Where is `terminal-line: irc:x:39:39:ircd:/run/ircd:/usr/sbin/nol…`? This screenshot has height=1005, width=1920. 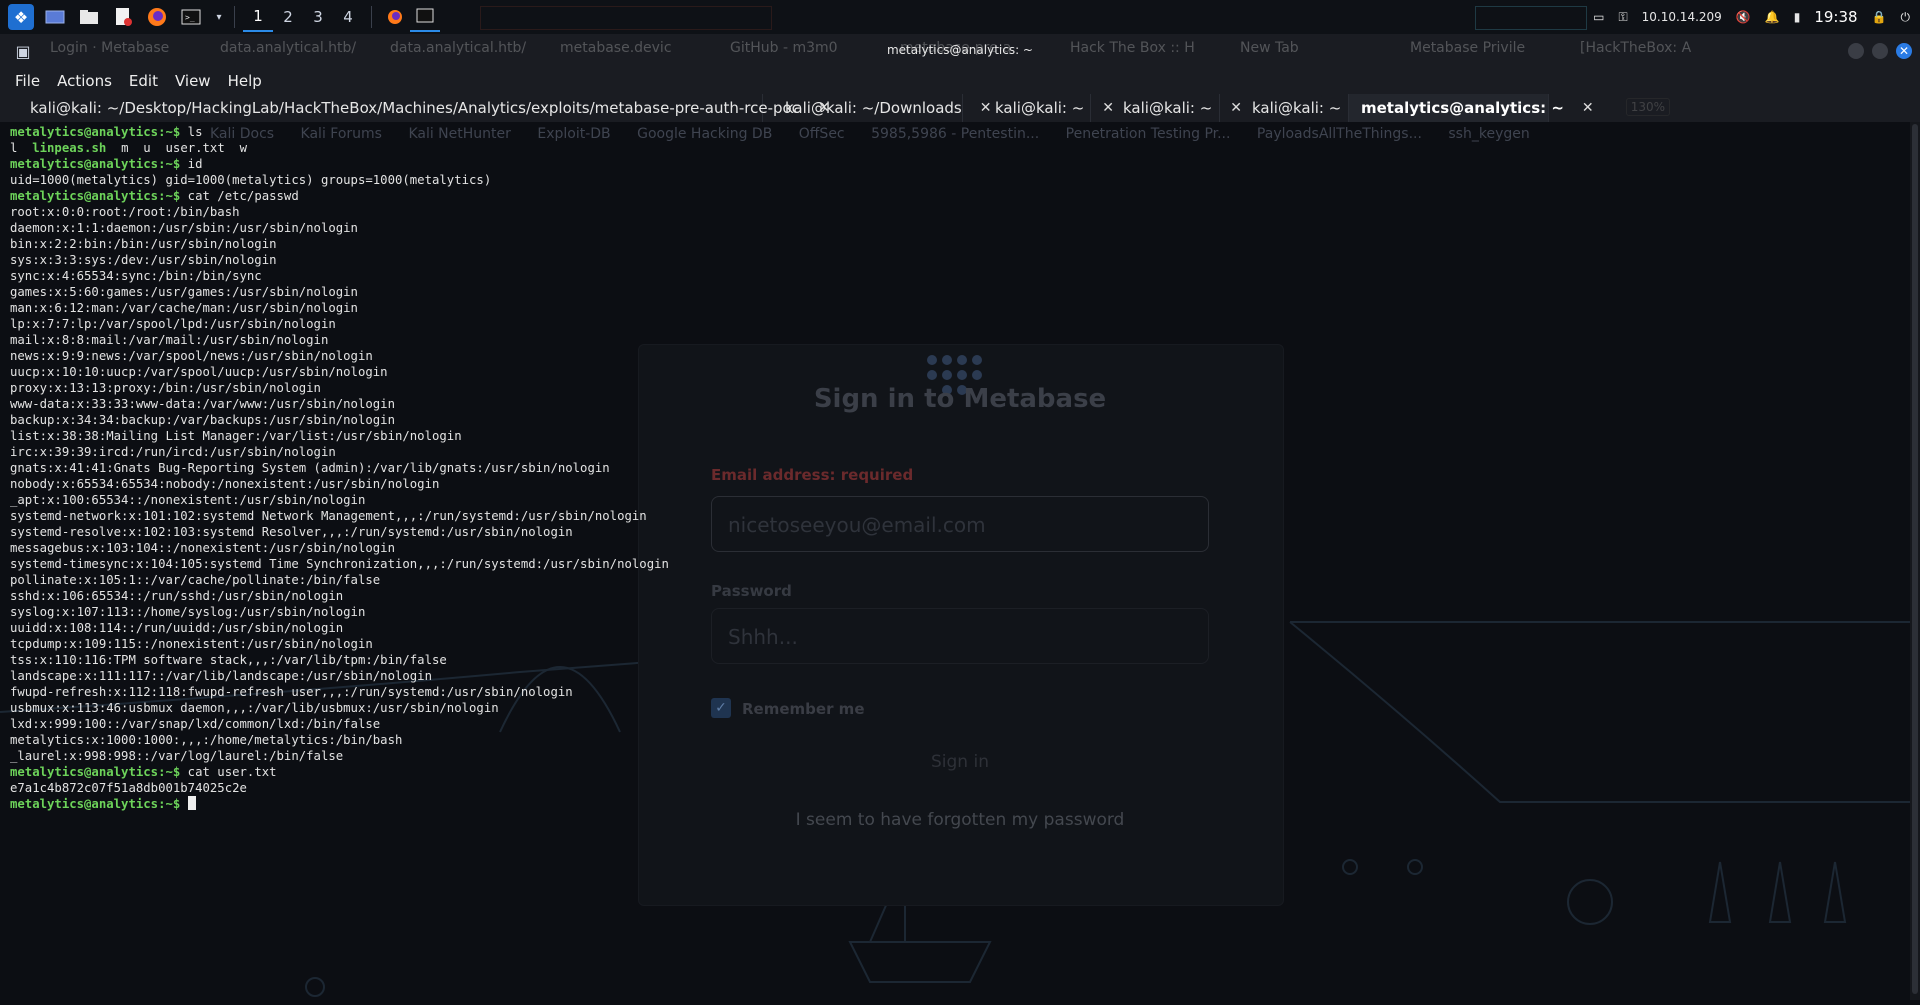
terminal-line: irc:x:39:39:ircd:/run/ircd:/usr/sbin/nol… is located at coordinates (339, 452).